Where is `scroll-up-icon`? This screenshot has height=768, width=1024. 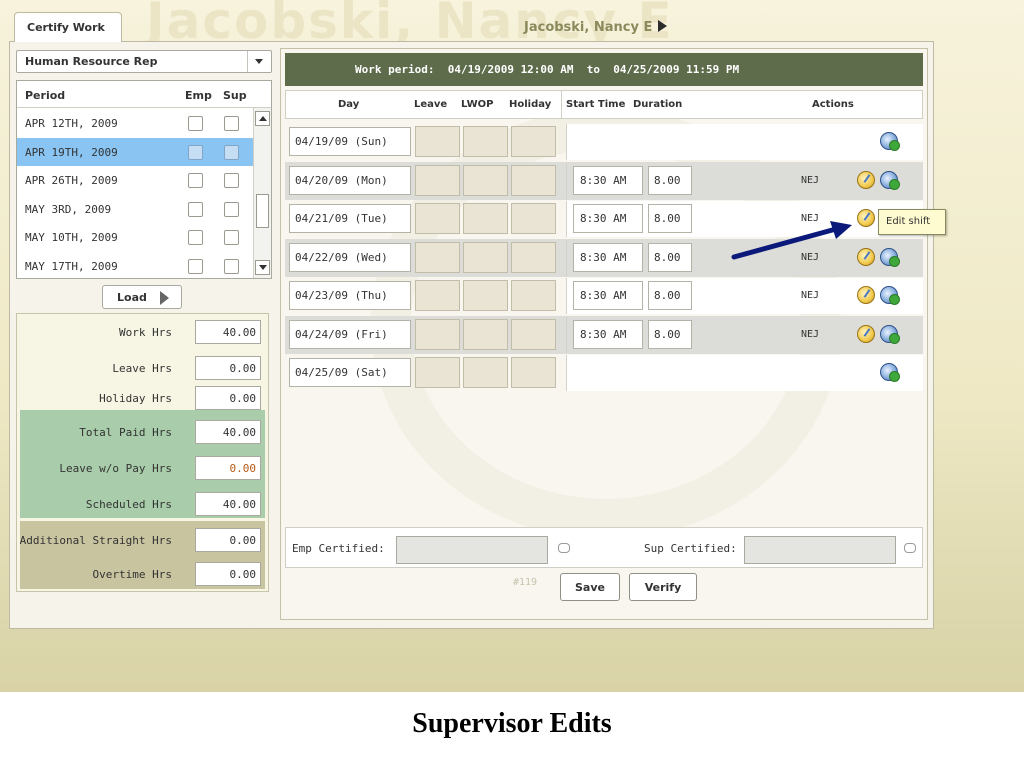
scroll-up-icon is located at coordinates (262, 118).